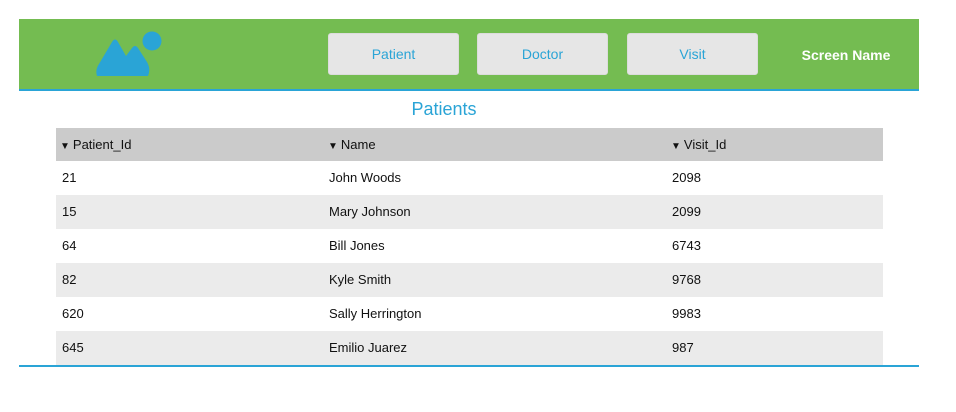 This screenshot has width=956, height=412. I want to click on table-row: 21 John Woods 2098, so click(469, 178).